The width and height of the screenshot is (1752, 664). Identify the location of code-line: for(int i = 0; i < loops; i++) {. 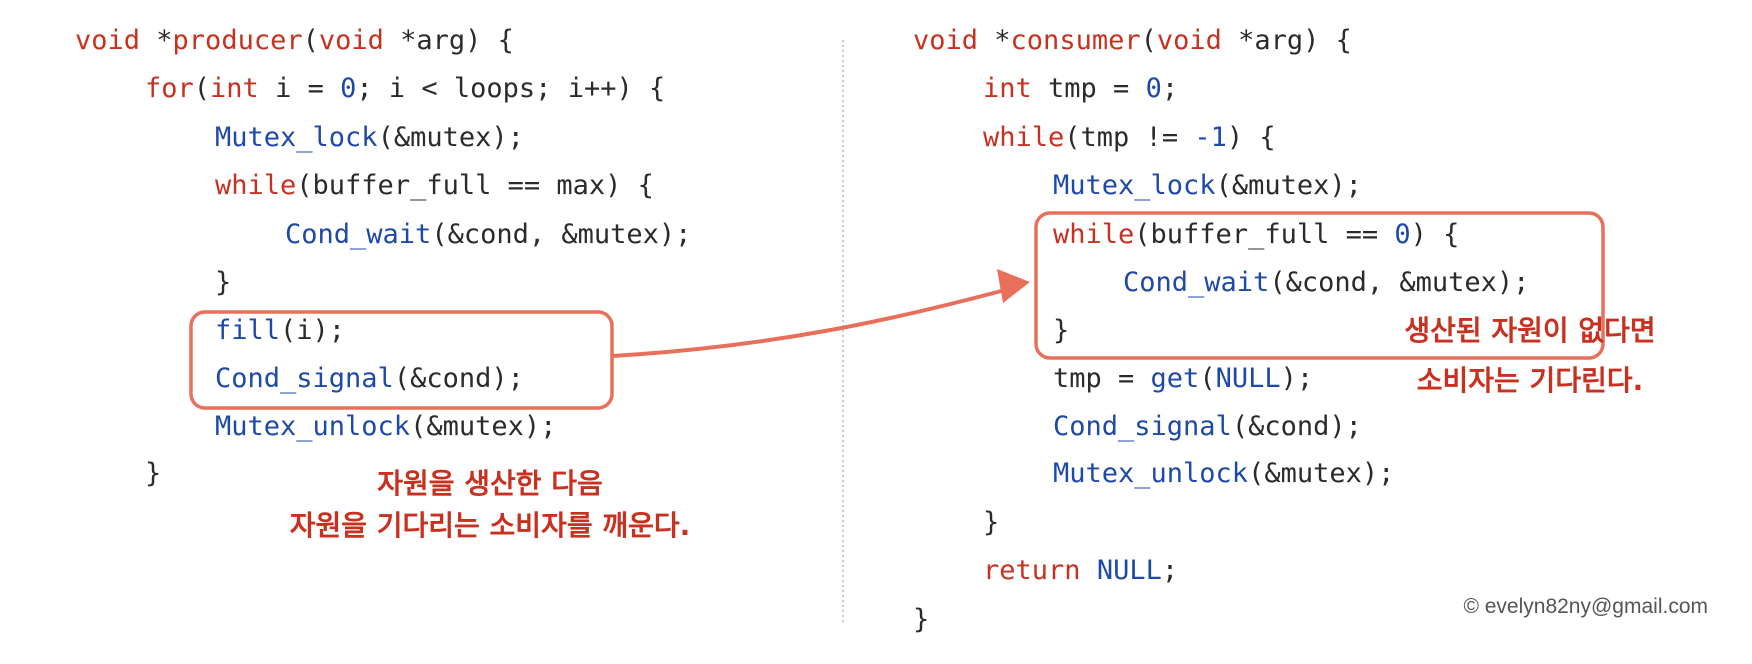
(405, 88).